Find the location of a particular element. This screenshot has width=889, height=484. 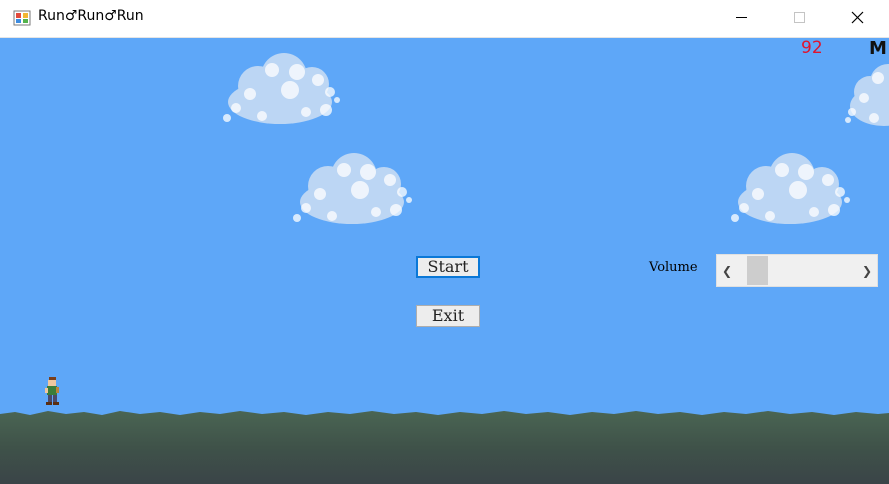

minimize-button is located at coordinates (742, 18).